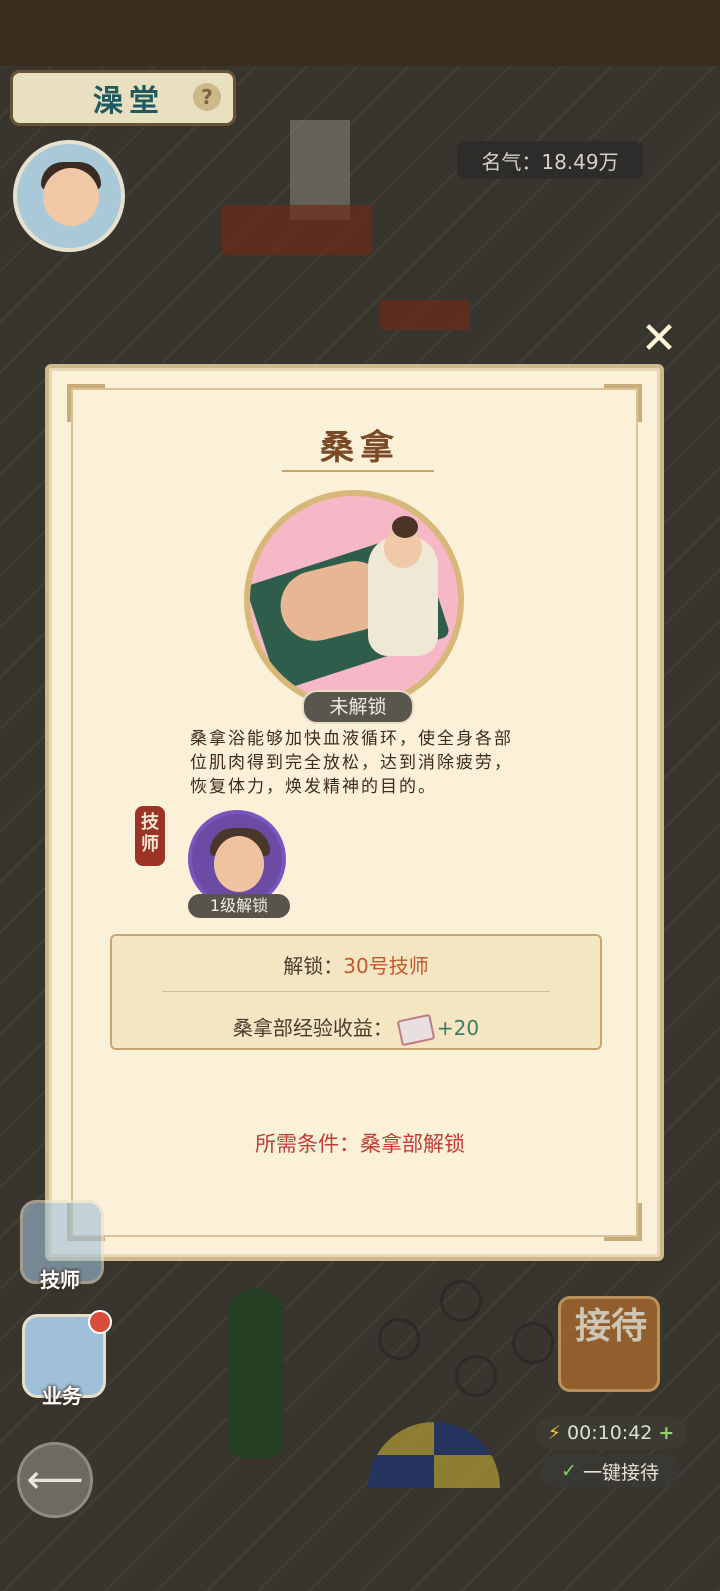 The width and height of the screenshot is (720, 1591). Describe the element at coordinates (554, 1433) in the screenshot. I see `lightning-icon: ⚡` at that location.